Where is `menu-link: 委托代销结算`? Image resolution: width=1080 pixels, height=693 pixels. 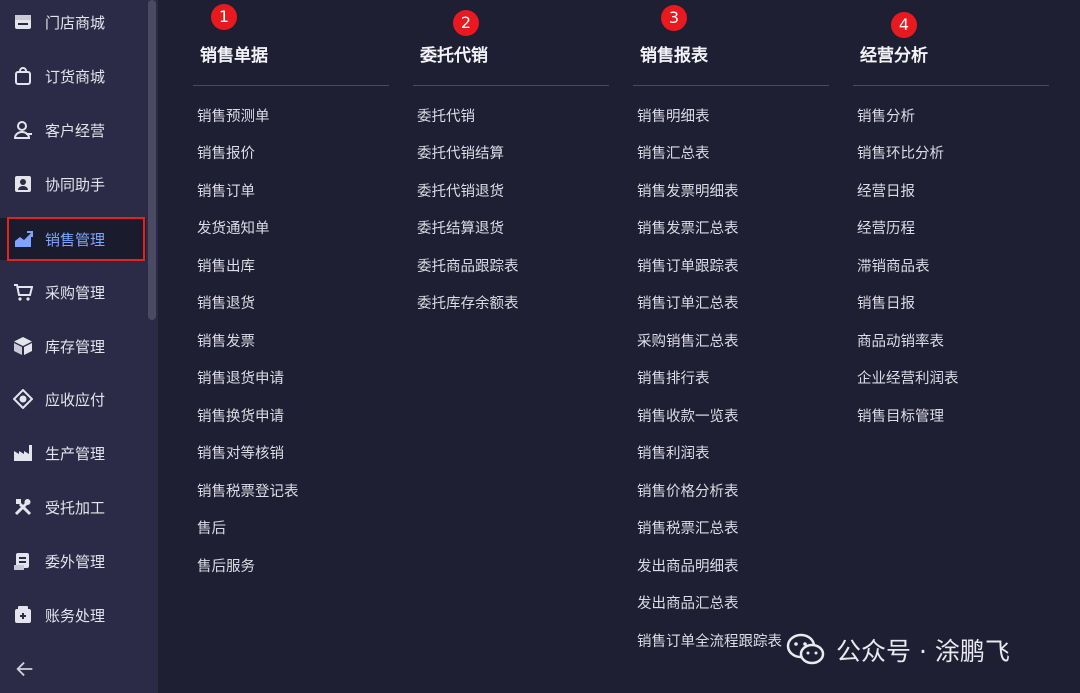
menu-link: 委托代销结算 is located at coordinates (460, 154).